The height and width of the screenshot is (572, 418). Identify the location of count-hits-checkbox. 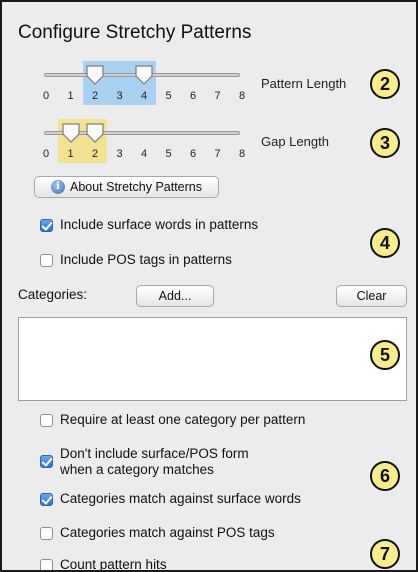
(46, 564).